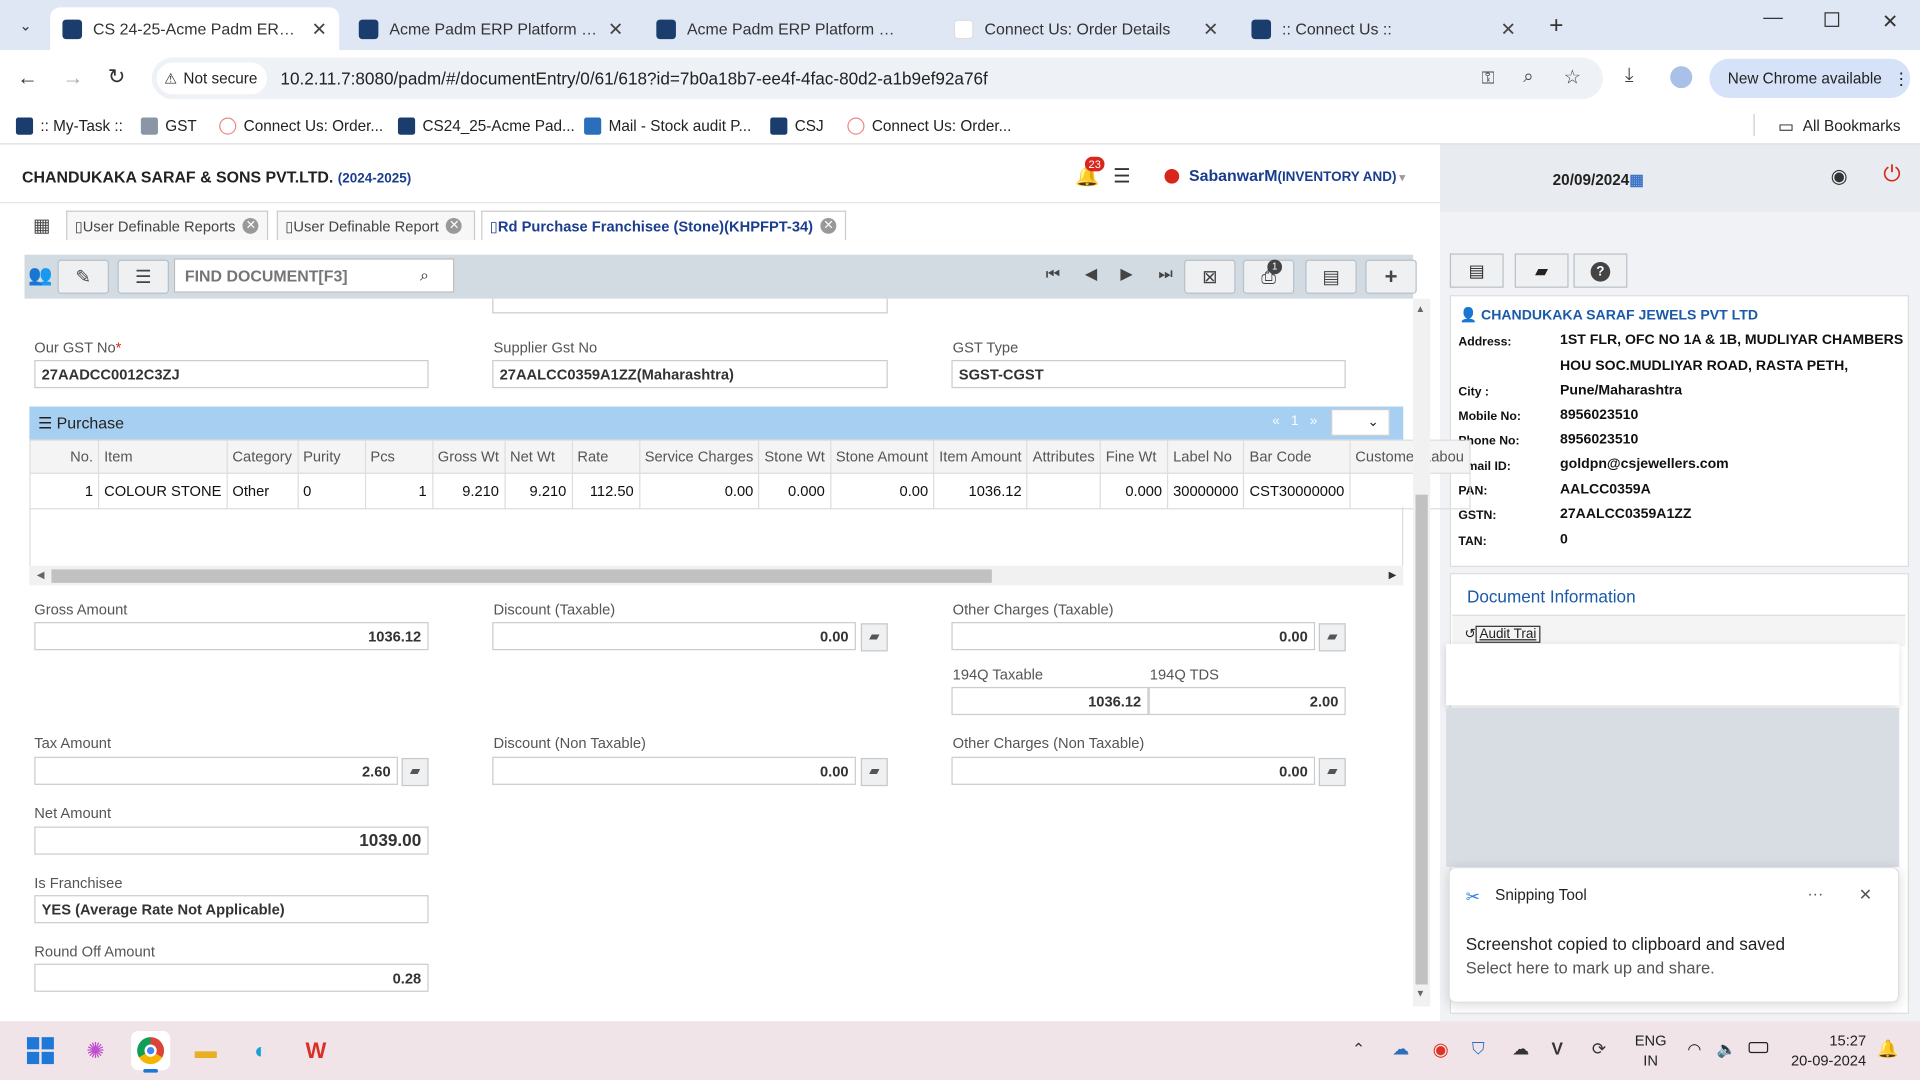  Describe the element at coordinates (211, 78) in the screenshot. I see `security-chip: ⚠ Not secure` at that location.